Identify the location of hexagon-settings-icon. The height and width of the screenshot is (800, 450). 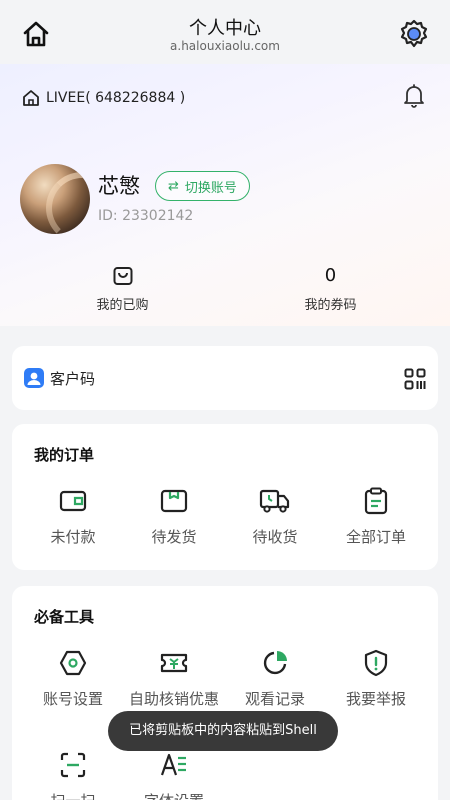
(73, 663).